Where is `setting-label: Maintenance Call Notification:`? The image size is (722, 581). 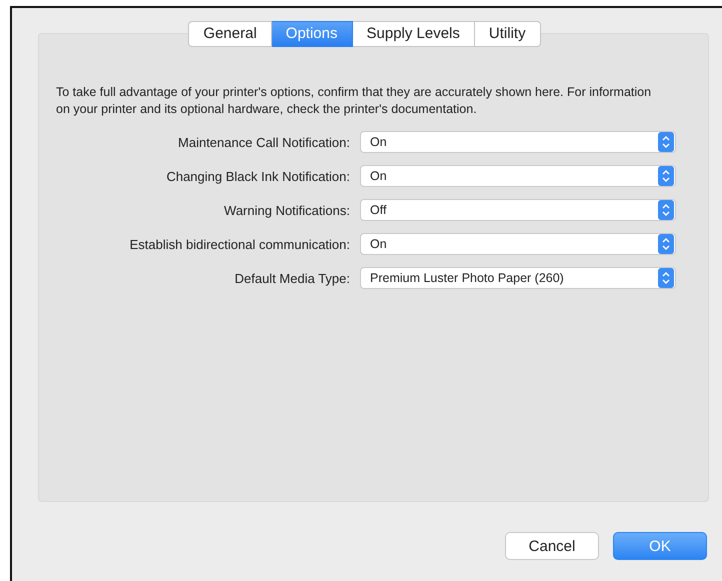 setting-label: Maintenance Call Notification: is located at coordinates (264, 142).